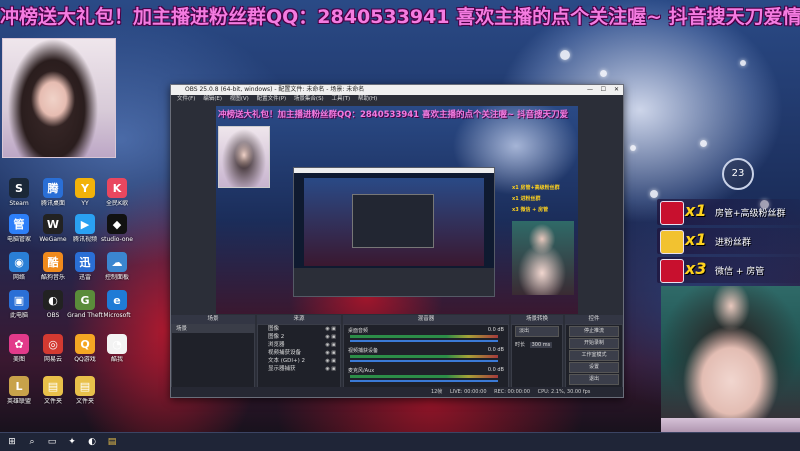 This screenshot has height=451, width=800. Describe the element at coordinates (53, 344) in the screenshot. I see `desktop-app-icon: ◎` at that location.